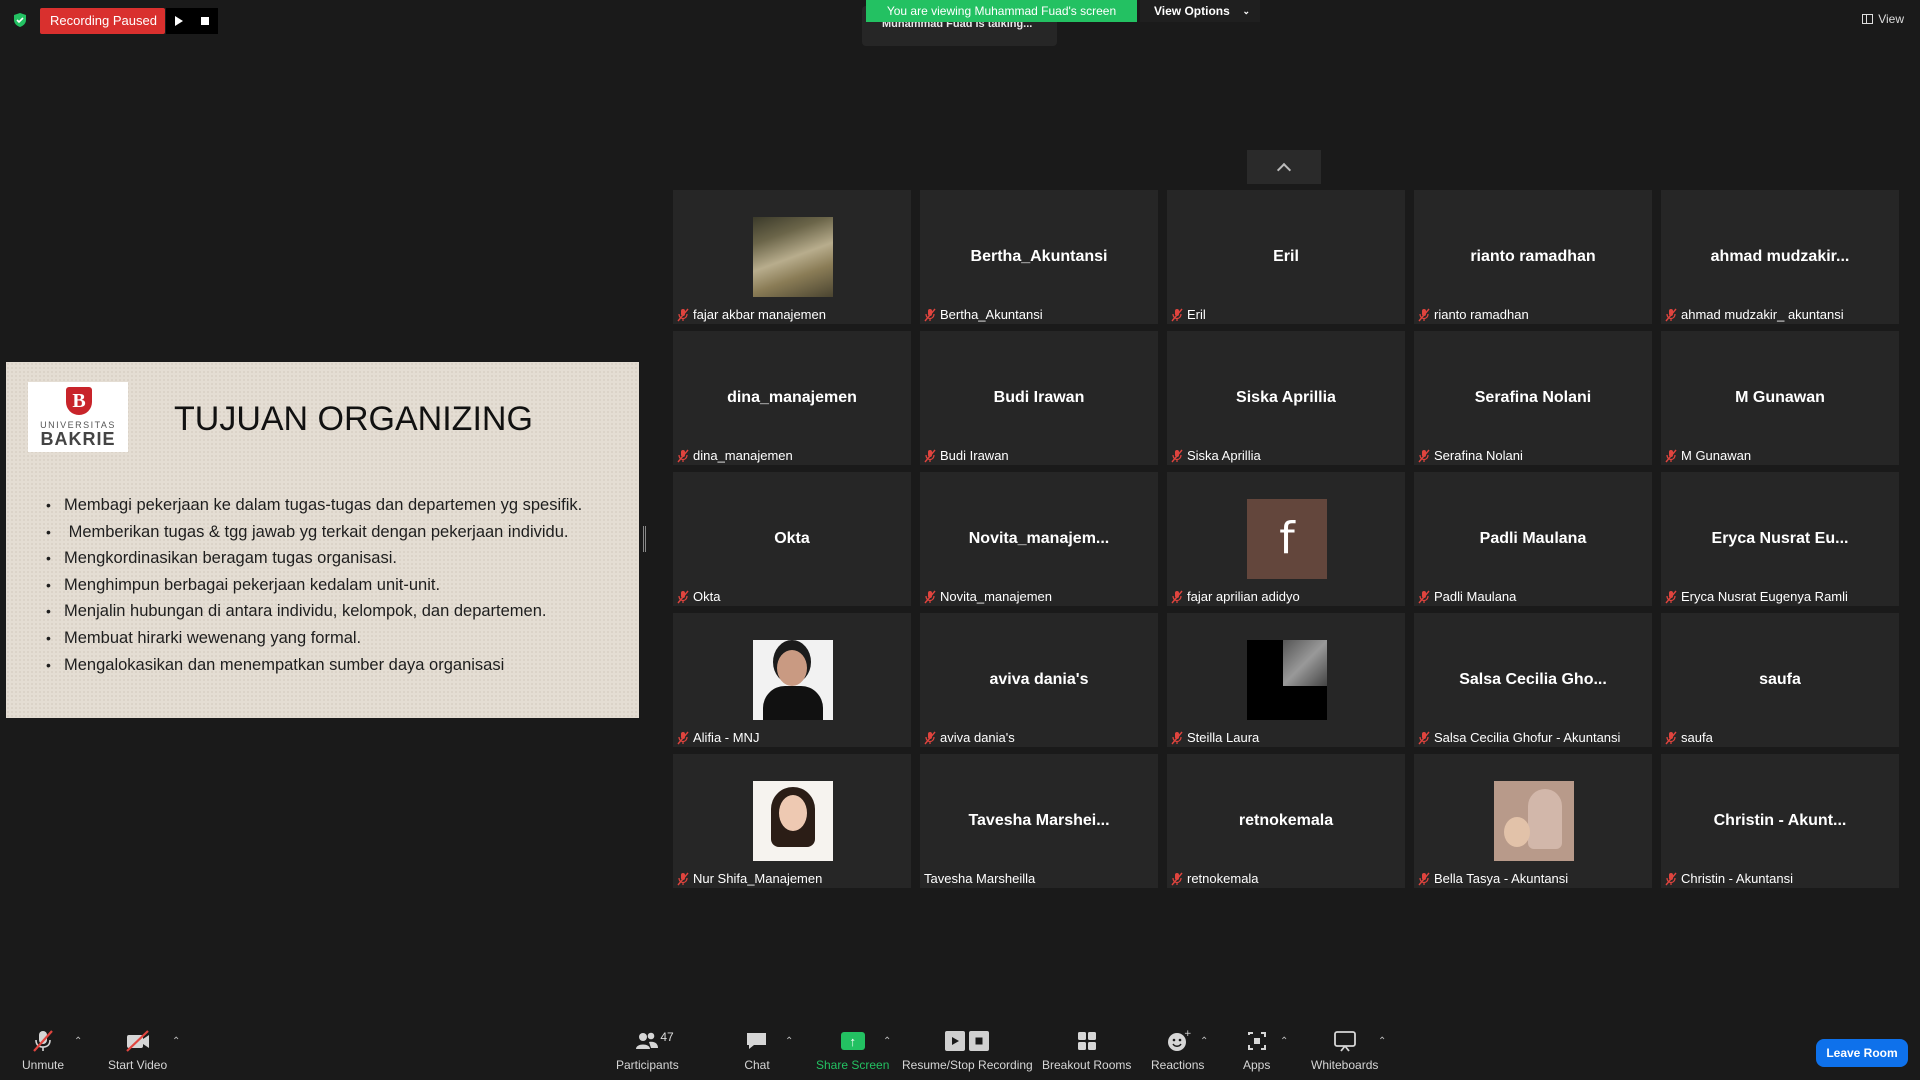 This screenshot has height=1080, width=1920. Describe the element at coordinates (1862, 1053) in the screenshot. I see `leave-room-button: Leave Room` at that location.